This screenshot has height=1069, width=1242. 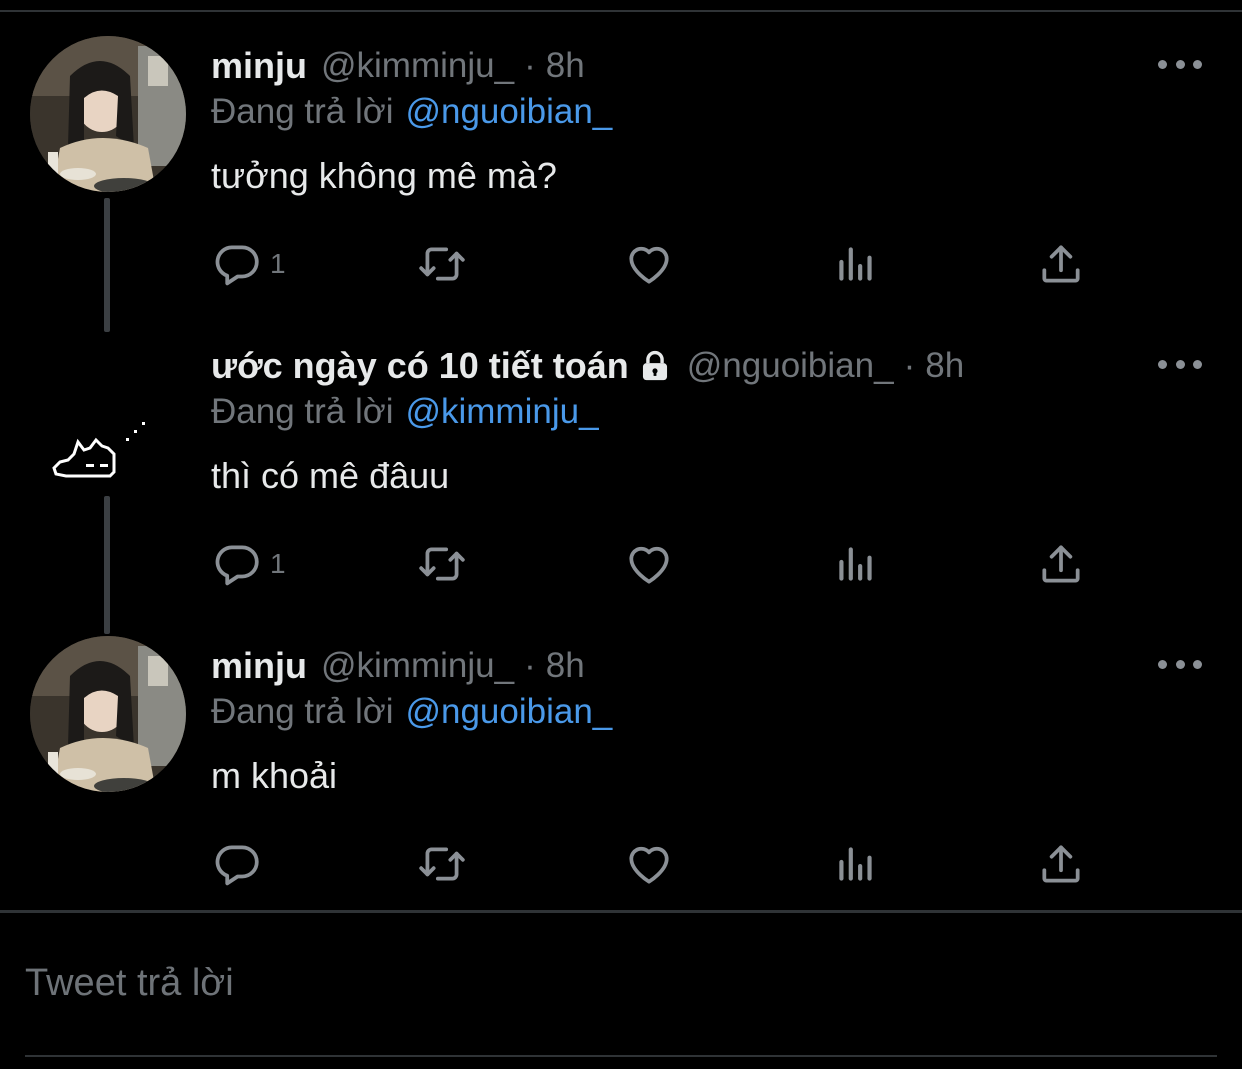 I want to click on mention-link: @kimminju_, so click(x=501, y=411).